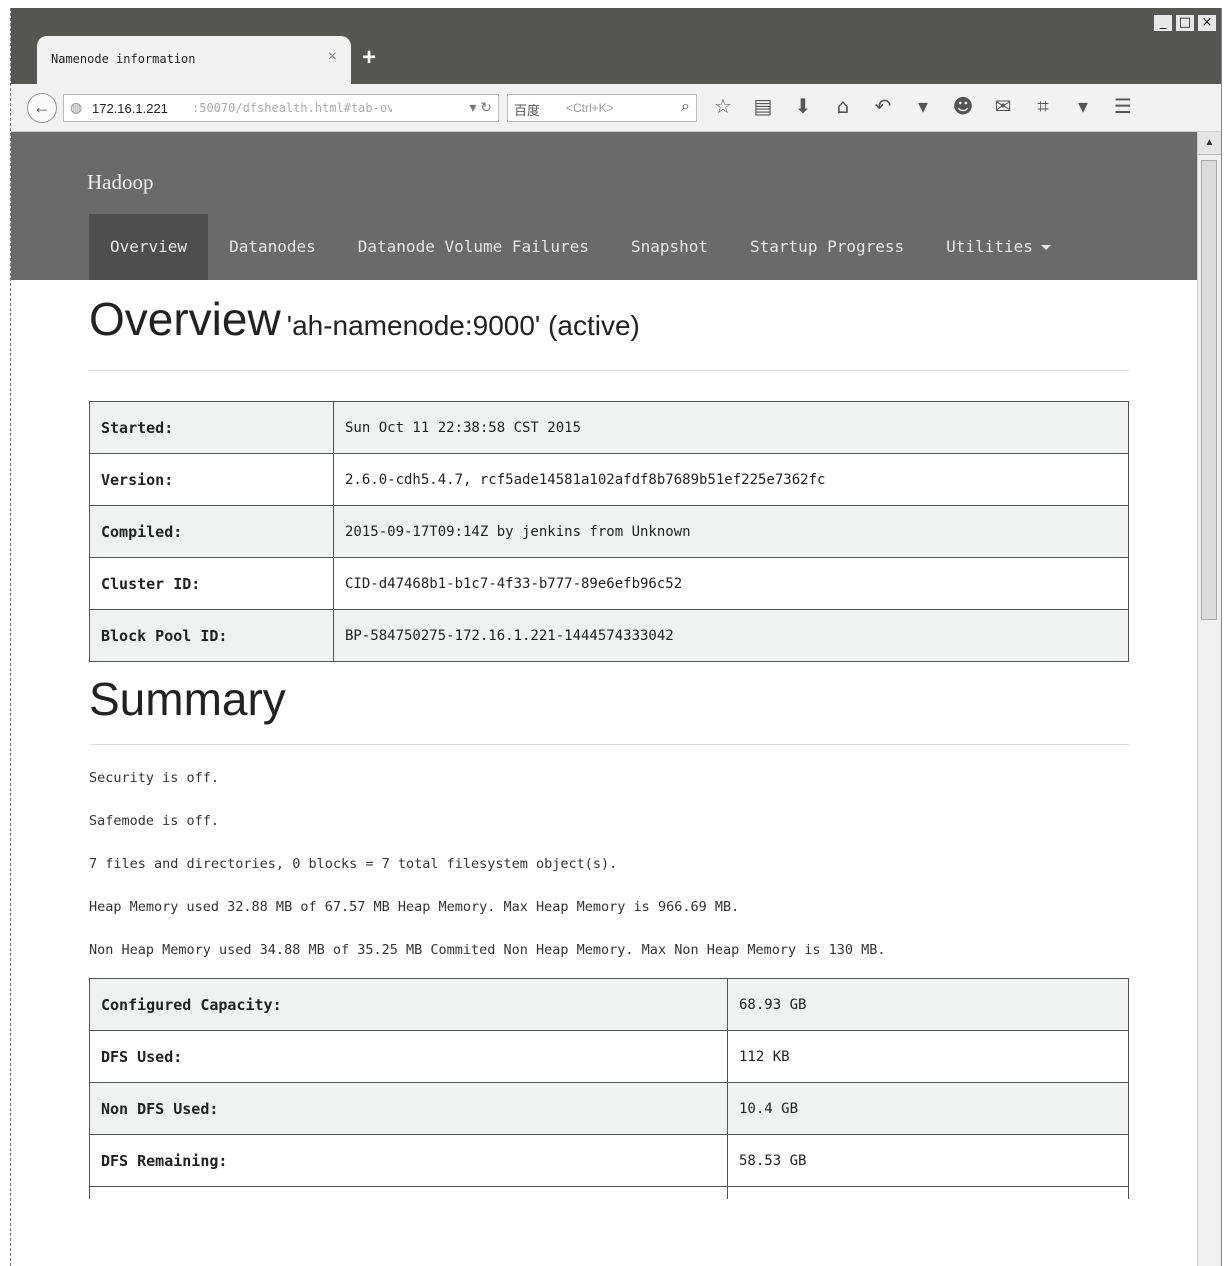  What do you see at coordinates (763, 106) in the screenshot?
I see `reading-list-icon: ▤` at bounding box center [763, 106].